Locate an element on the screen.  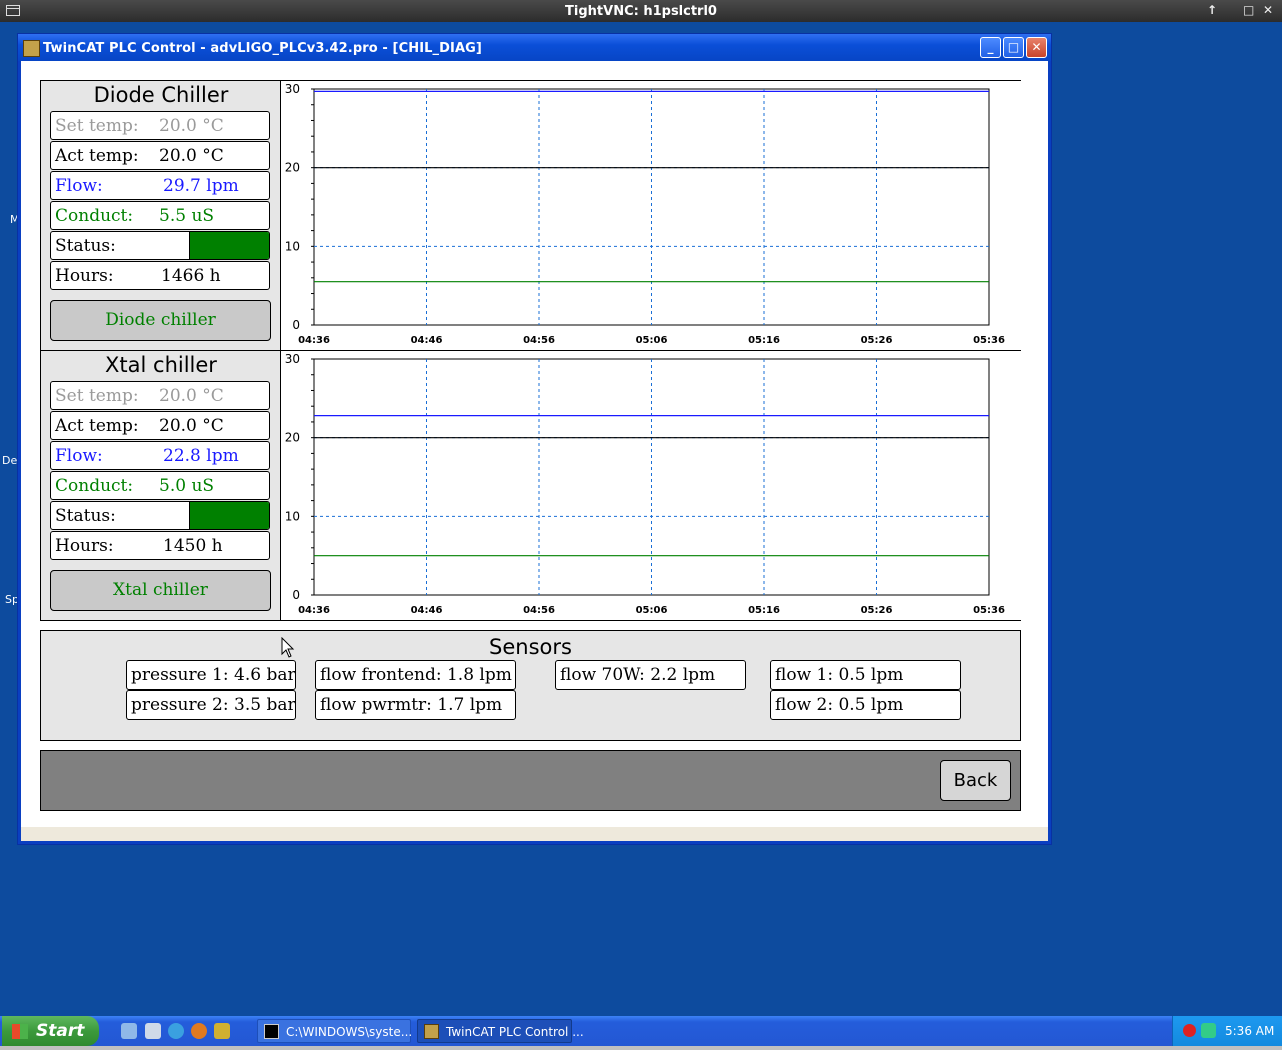
vnc-up-icon: ↑ is located at coordinates (1212, 10).